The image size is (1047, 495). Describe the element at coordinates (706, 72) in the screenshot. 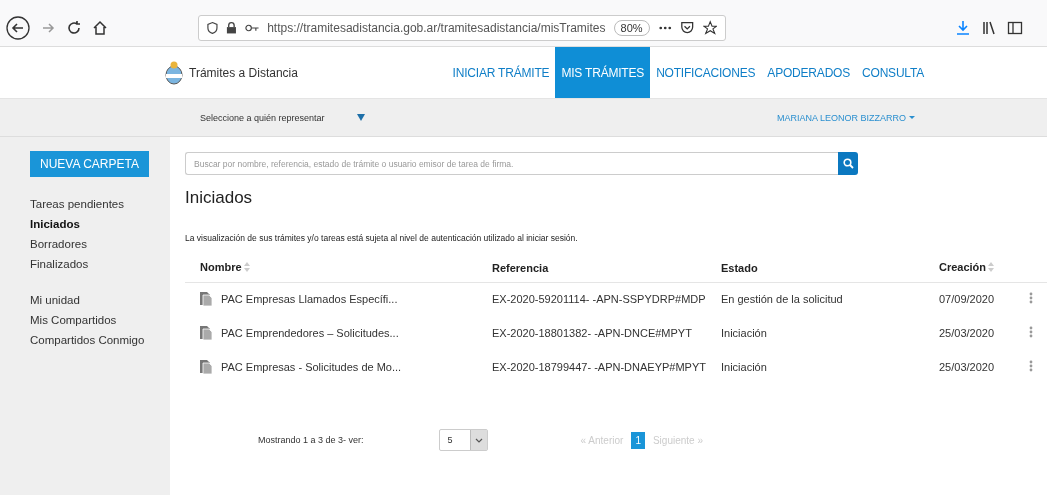

I see `nav-tab: NOTIFICACIONES` at that location.